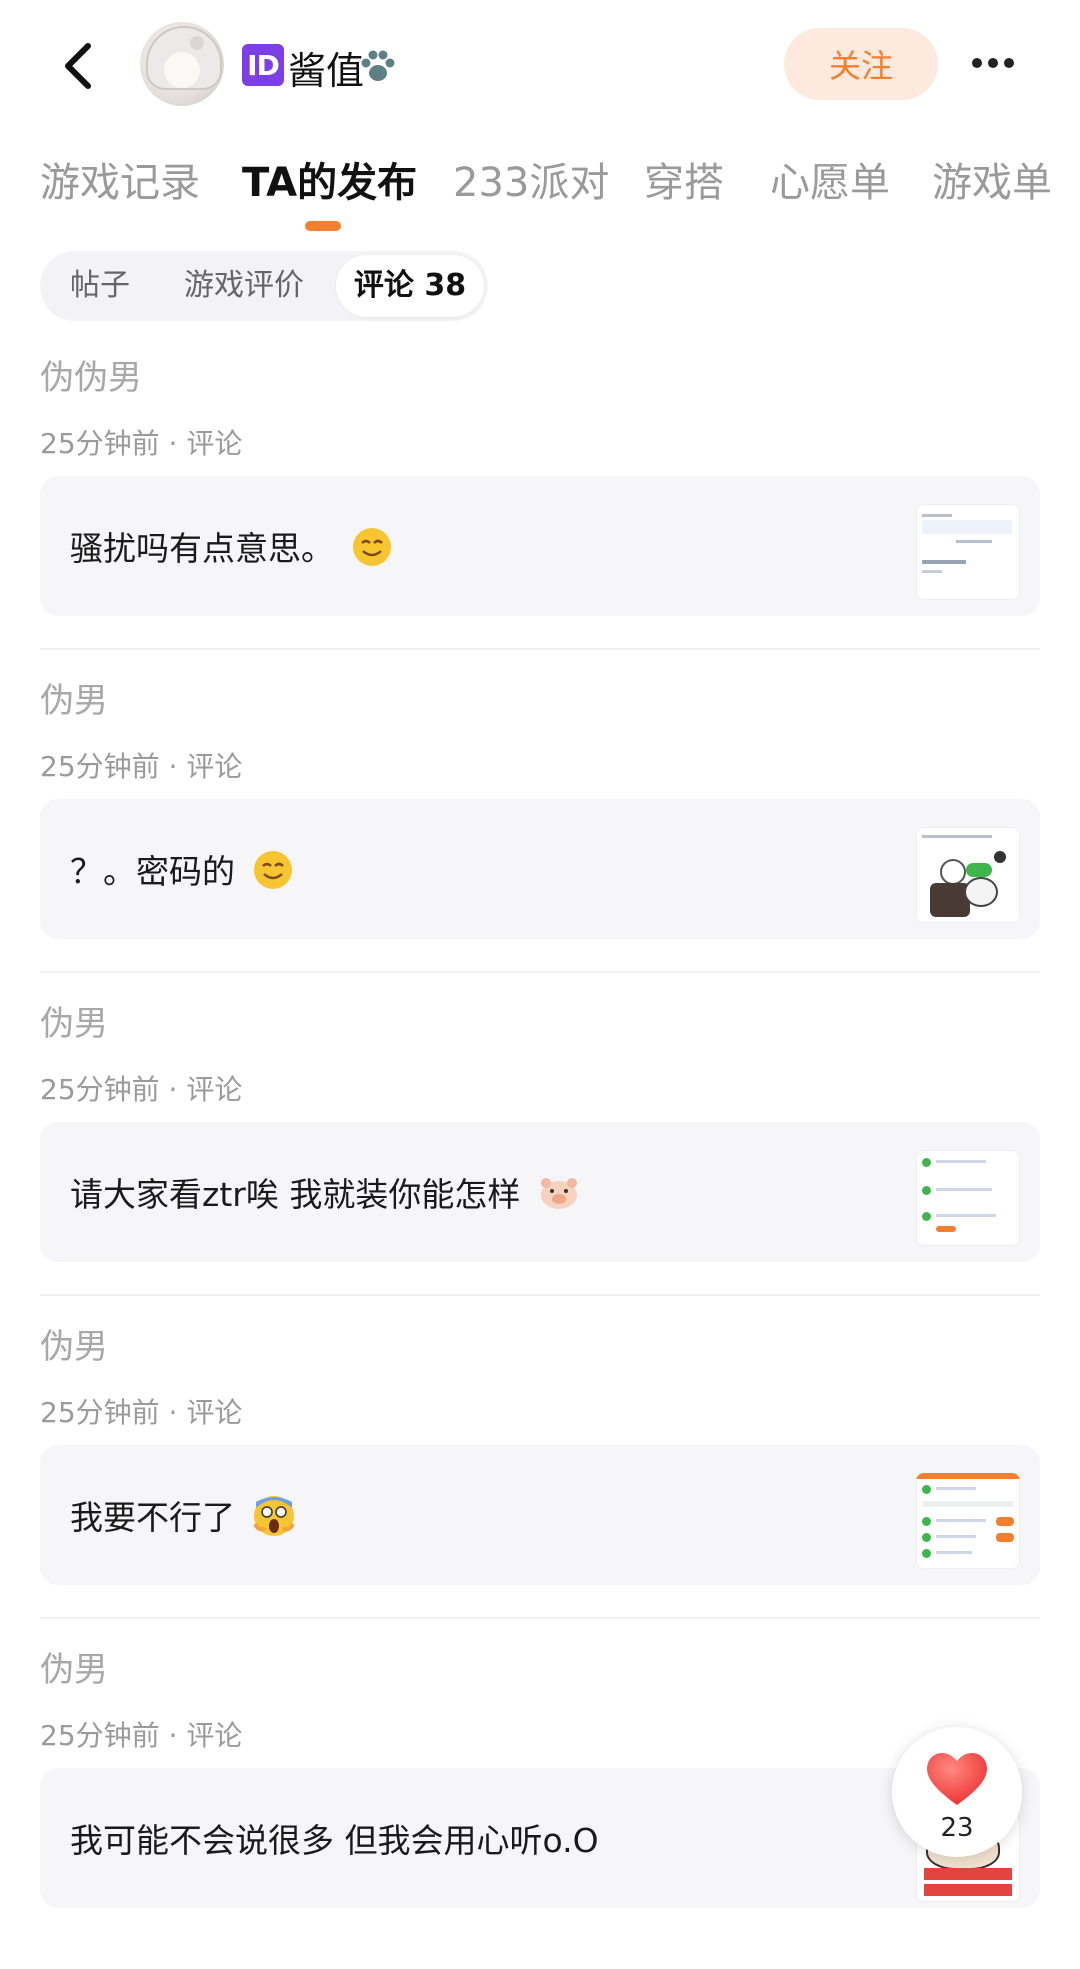 This screenshot has height=1969, width=1080. What do you see at coordinates (274, 1520) in the screenshot?
I see `scream-emoji-icon` at bounding box center [274, 1520].